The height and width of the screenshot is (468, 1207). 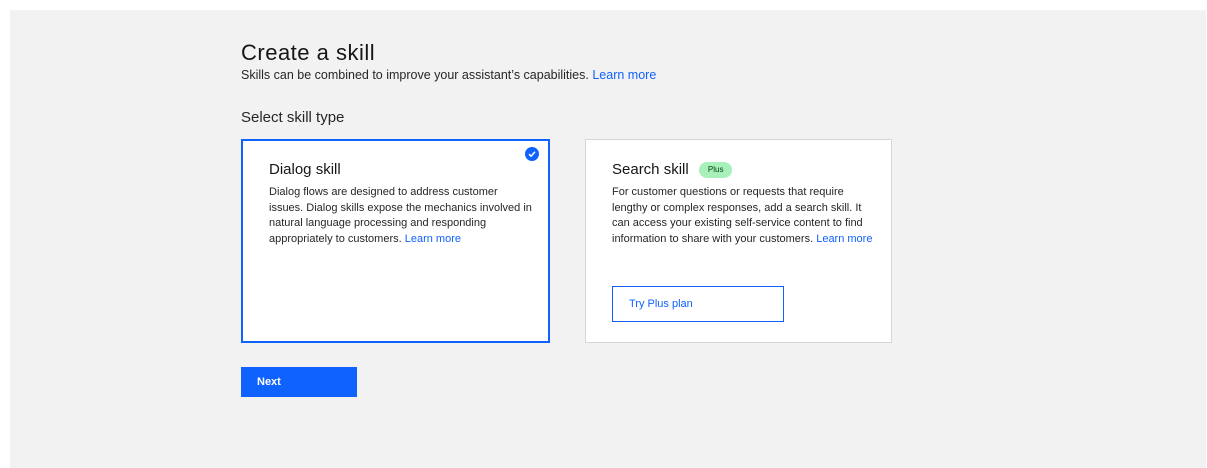 What do you see at coordinates (844, 239) in the screenshot?
I see `search-skill-learn-more-link: Learn more` at bounding box center [844, 239].